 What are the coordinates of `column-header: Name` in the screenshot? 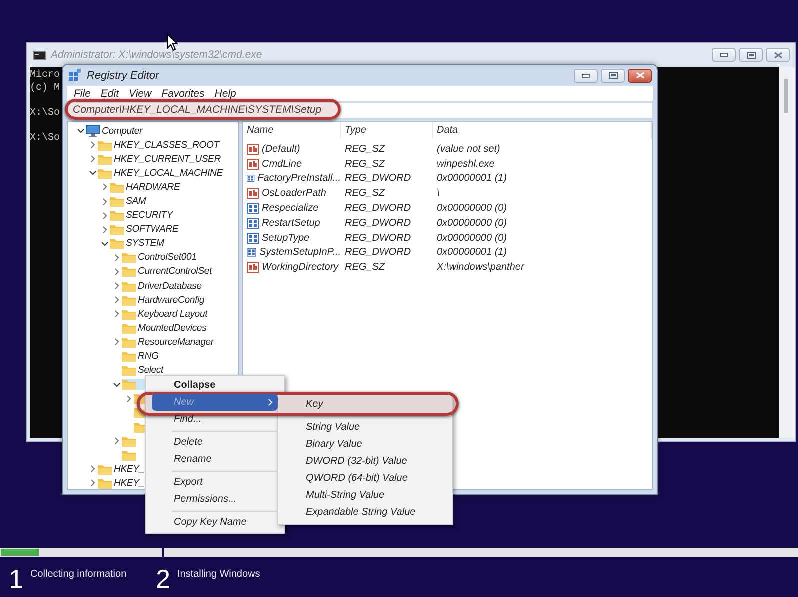 It's located at (292, 130).